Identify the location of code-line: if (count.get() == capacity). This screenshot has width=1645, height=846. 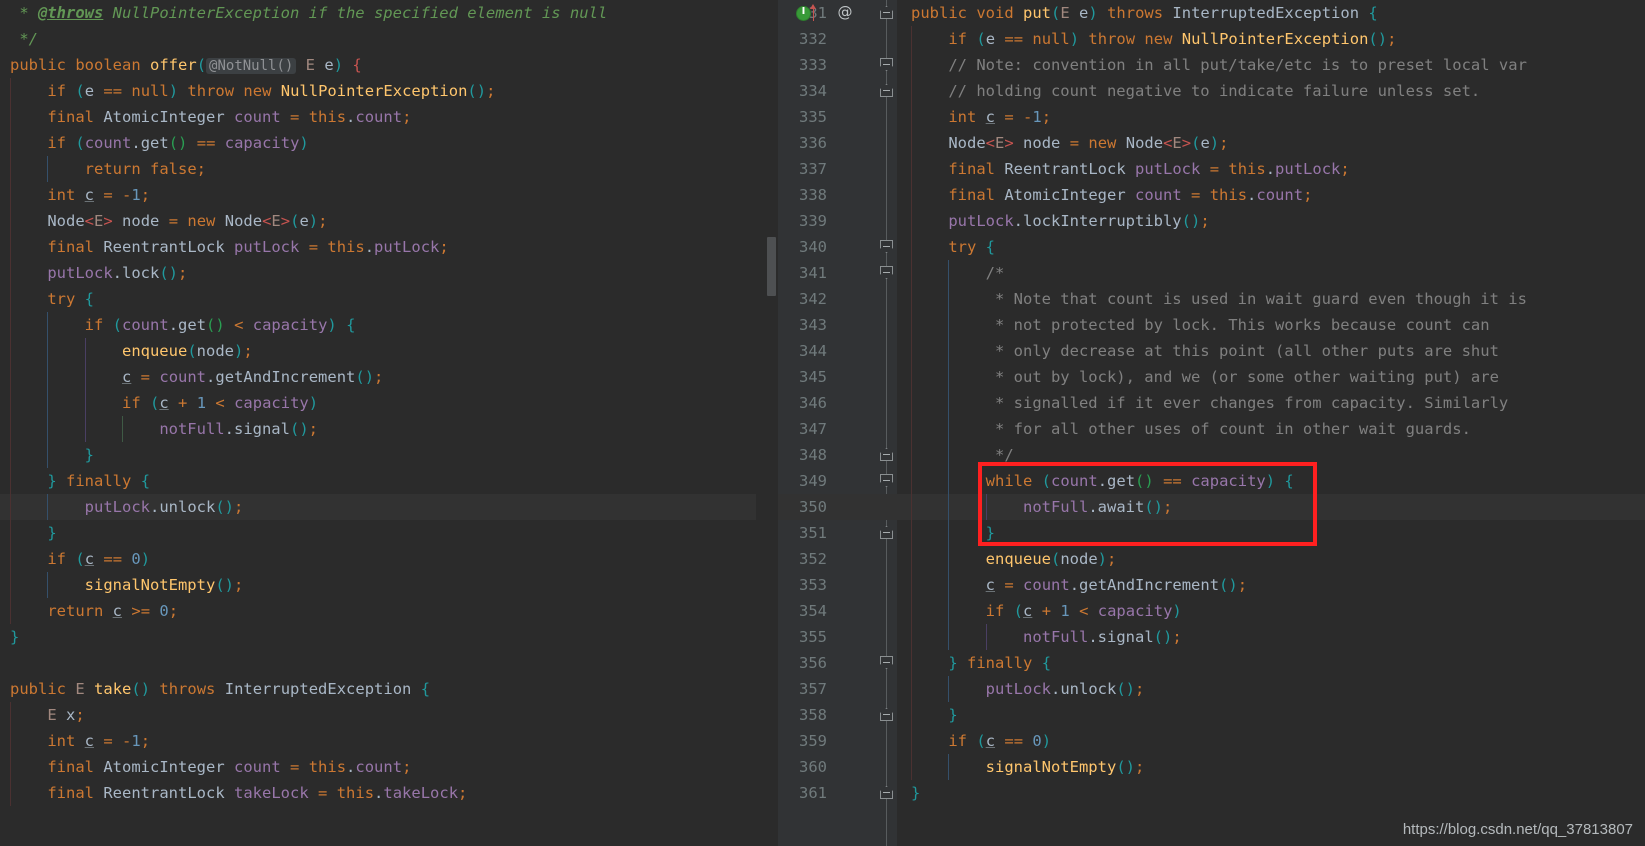
(378, 143).